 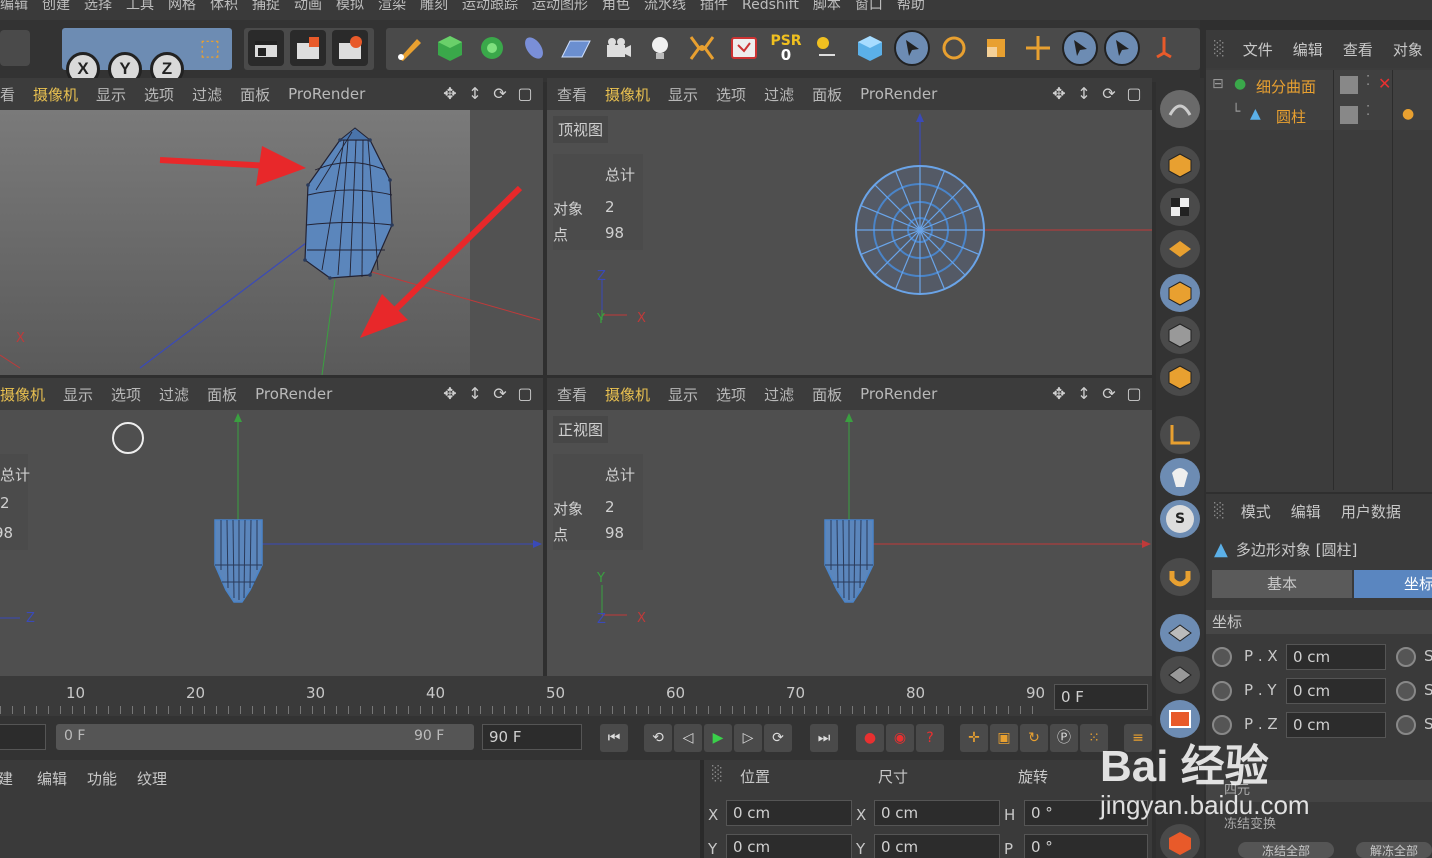 I want to click on key-rotation-icon: ↻, so click(x=1034, y=738).